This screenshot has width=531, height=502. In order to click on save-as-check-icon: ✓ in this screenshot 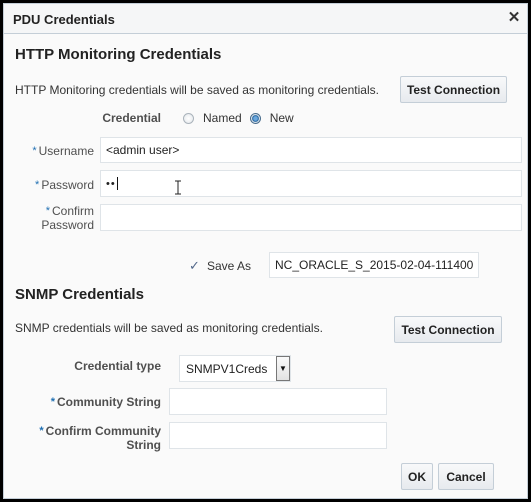, I will do `click(194, 265)`.